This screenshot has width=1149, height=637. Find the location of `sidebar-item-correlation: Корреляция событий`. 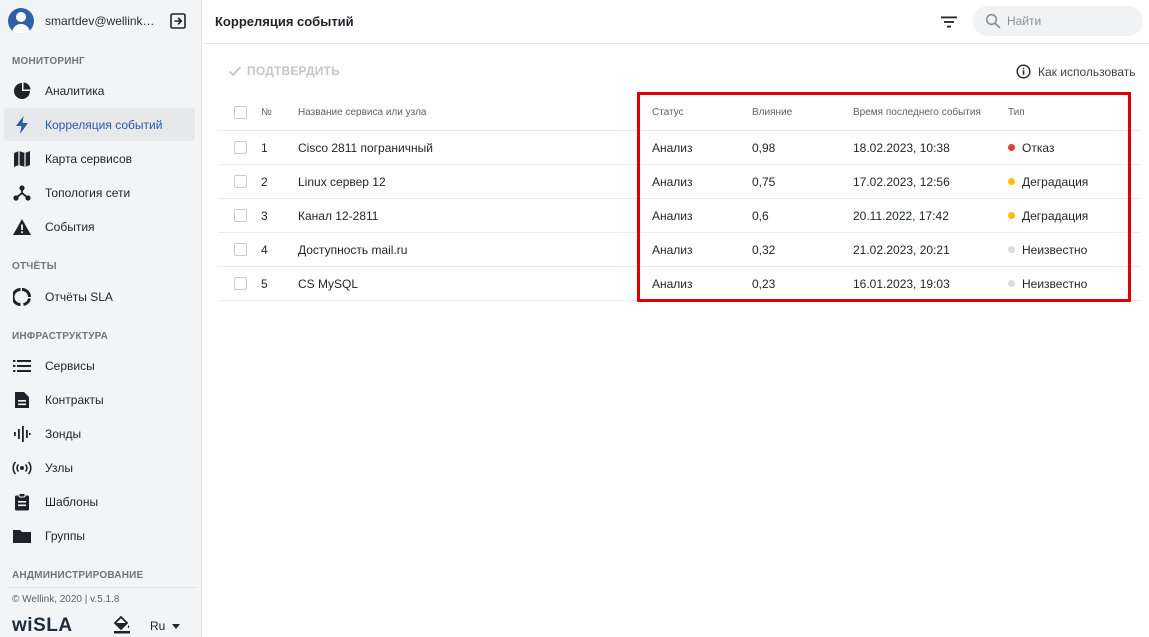

sidebar-item-correlation: Корреляция событий is located at coordinates (99, 124).